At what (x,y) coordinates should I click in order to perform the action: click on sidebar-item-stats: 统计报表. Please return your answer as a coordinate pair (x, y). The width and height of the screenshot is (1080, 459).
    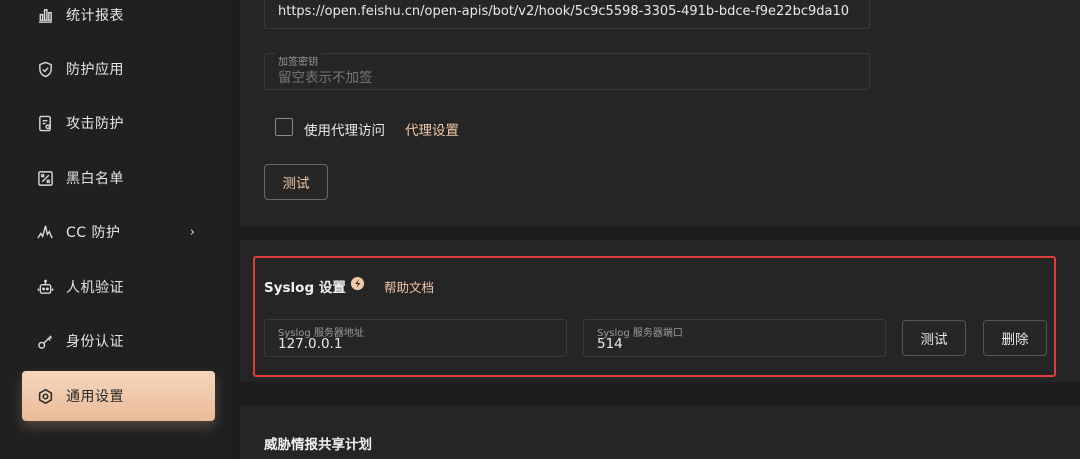
    Looking at the image, I should click on (118, 20).